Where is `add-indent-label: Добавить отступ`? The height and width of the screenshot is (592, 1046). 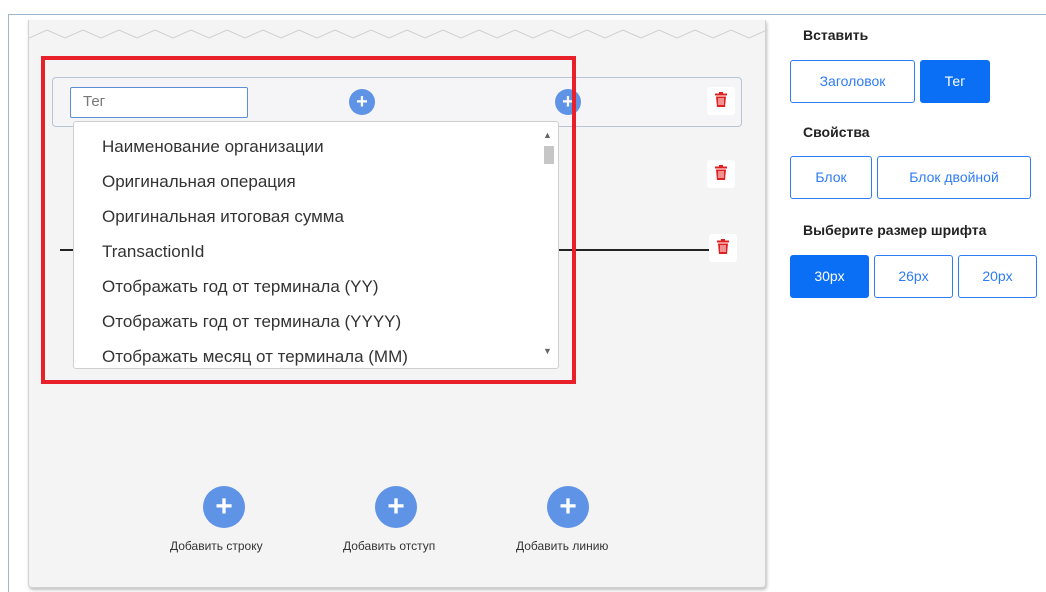 add-indent-label: Добавить отступ is located at coordinates (389, 546).